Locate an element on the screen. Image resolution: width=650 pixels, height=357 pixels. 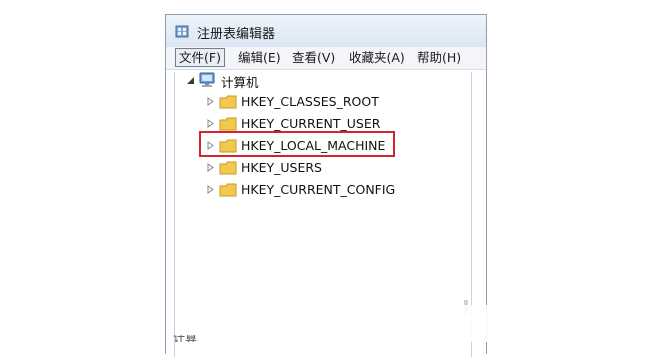
tree-item-hkey-current-config: HKEY_CURRENT_CONFIG is located at coordinates (310, 190).